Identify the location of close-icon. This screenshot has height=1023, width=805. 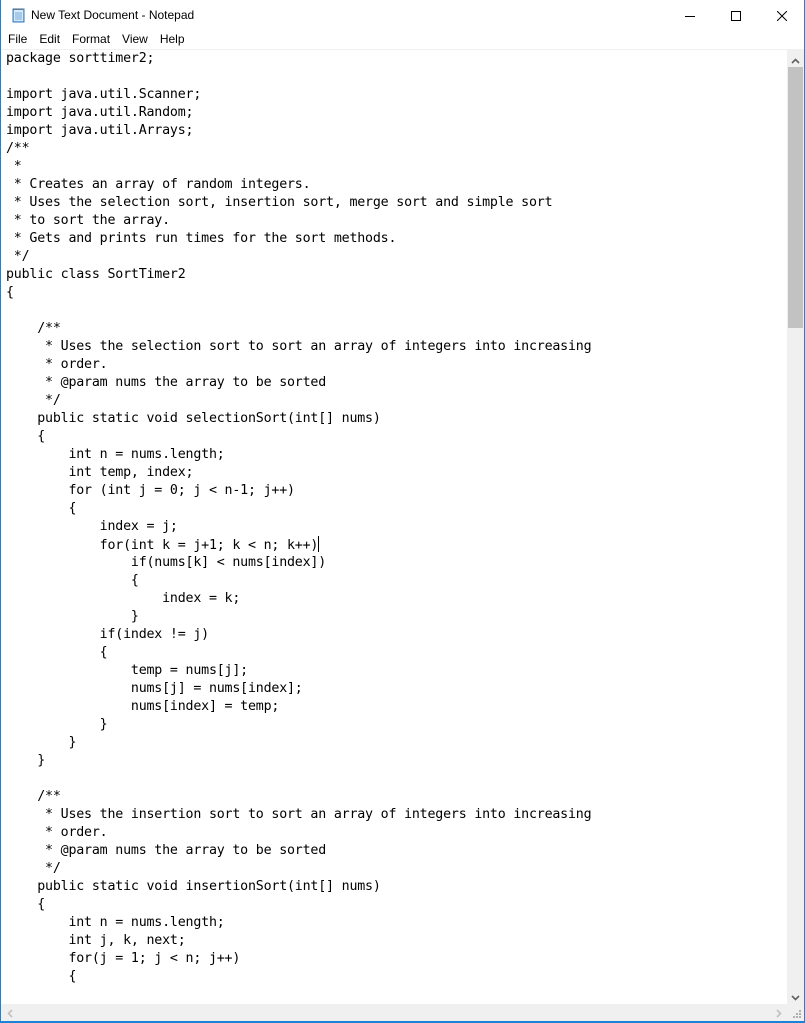
(782, 15).